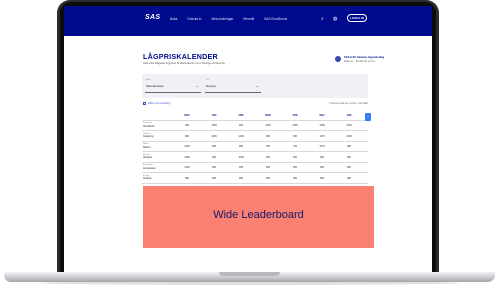 Image resolution: width=499 pixels, height=286 pixels. I want to click on nav-link-checka-in: Checka in, so click(194, 19).